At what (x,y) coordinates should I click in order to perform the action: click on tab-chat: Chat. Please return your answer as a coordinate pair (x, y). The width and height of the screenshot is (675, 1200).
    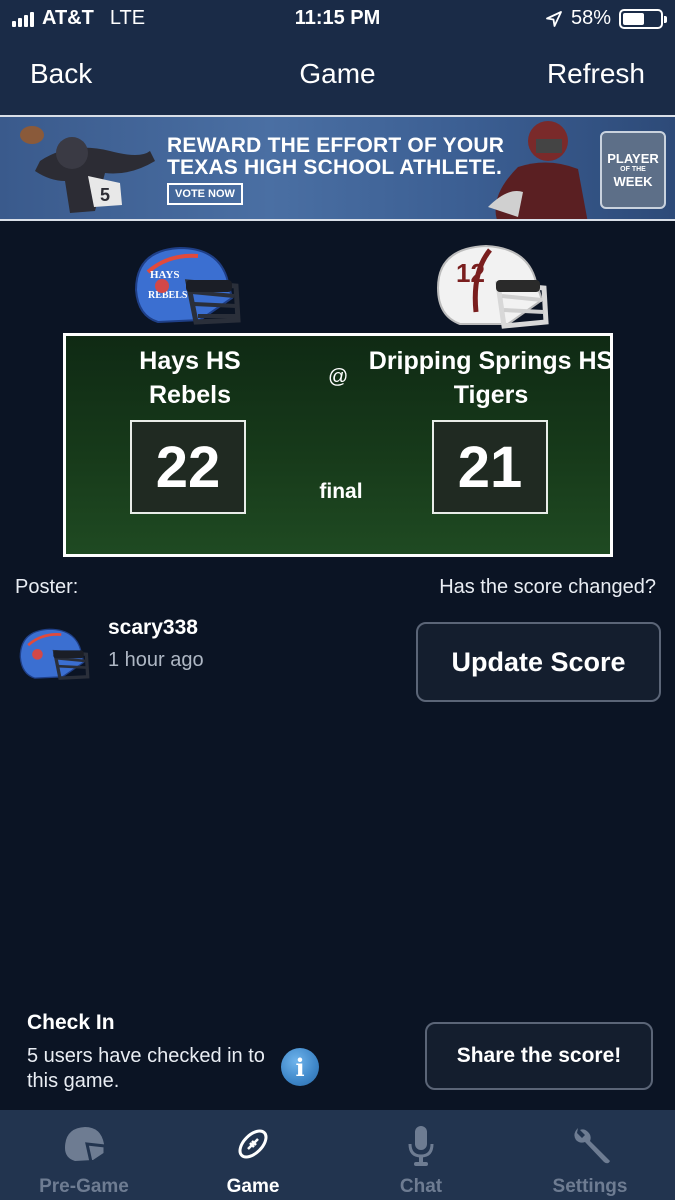
    Looking at the image, I should click on (421, 1155).